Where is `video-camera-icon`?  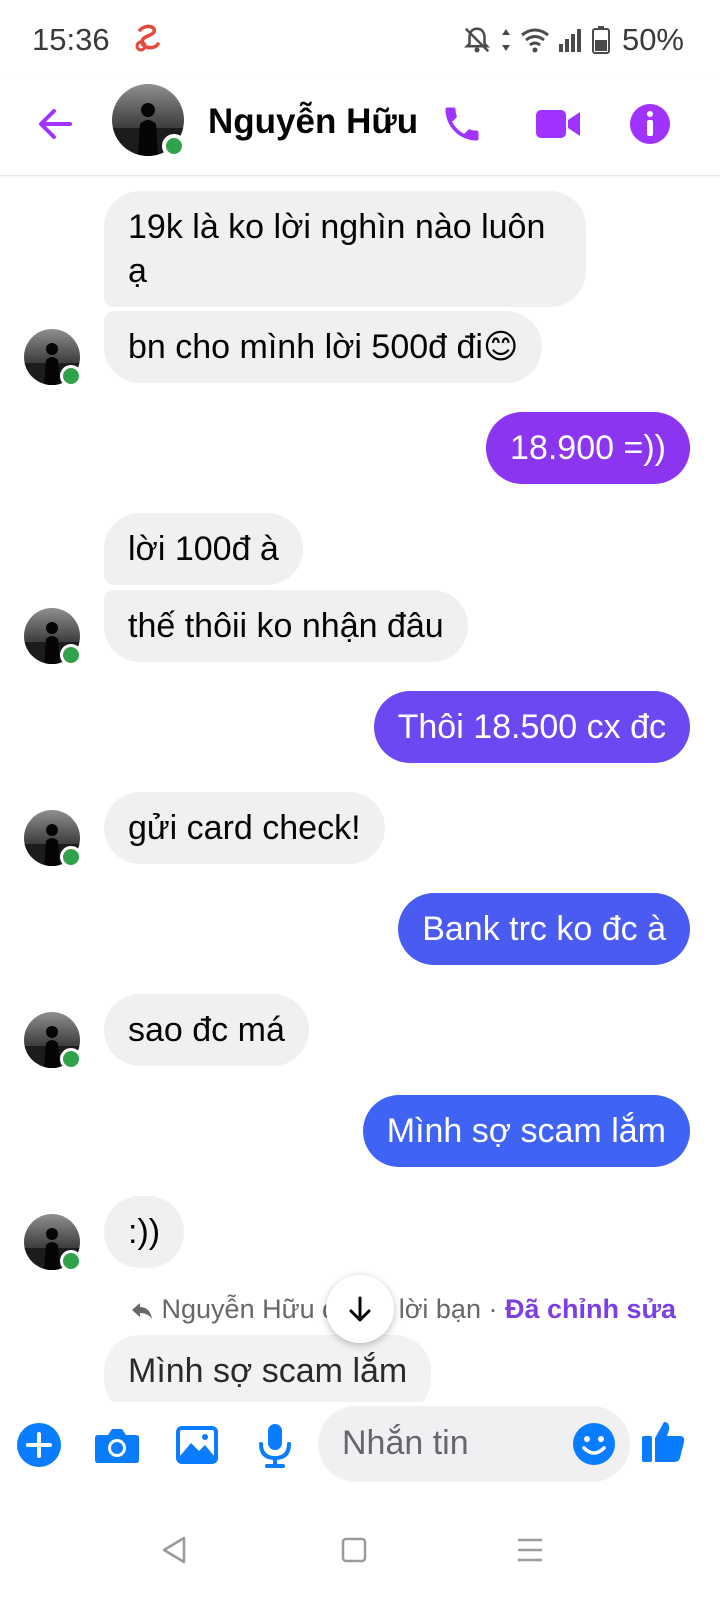 video-camera-icon is located at coordinates (558, 124).